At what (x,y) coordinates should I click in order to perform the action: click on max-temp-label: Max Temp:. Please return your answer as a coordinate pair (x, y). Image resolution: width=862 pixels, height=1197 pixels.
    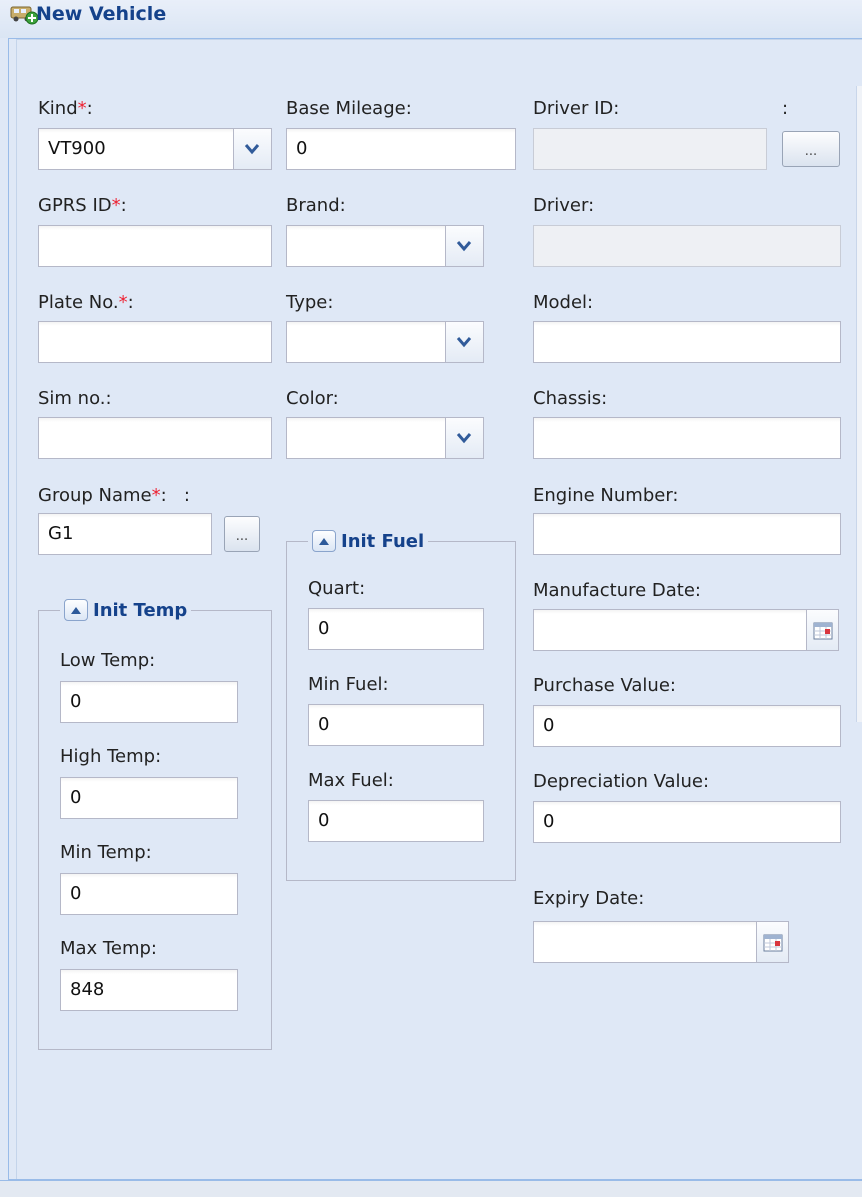
    Looking at the image, I should click on (108, 948).